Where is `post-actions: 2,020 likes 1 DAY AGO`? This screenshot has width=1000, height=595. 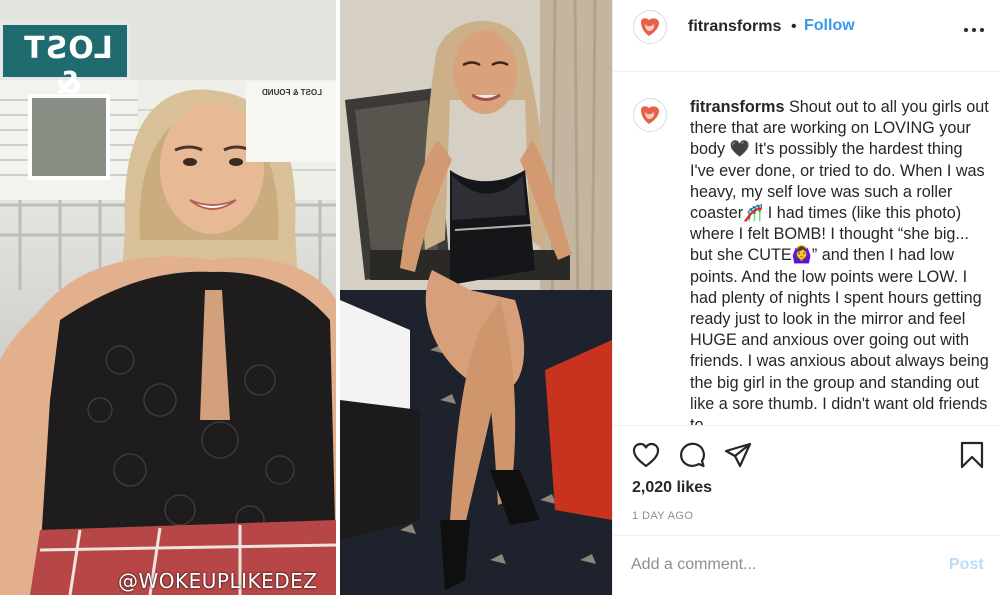
post-actions: 2,020 likes 1 DAY AGO is located at coordinates (806, 480).